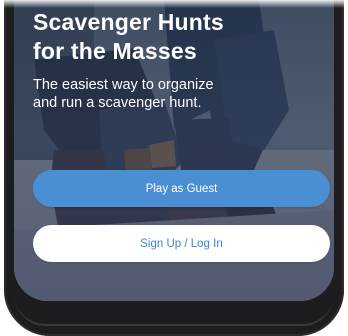  Describe the element at coordinates (181, 243) in the screenshot. I see `sign-up-log-in-button: Sign Up / Log In` at that location.